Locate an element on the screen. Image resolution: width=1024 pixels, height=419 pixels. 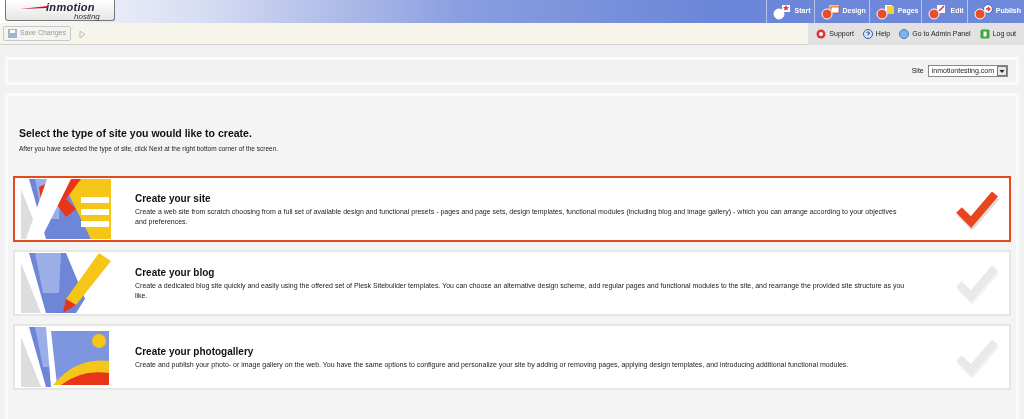
arrow-icon is located at coordinates (82, 34).